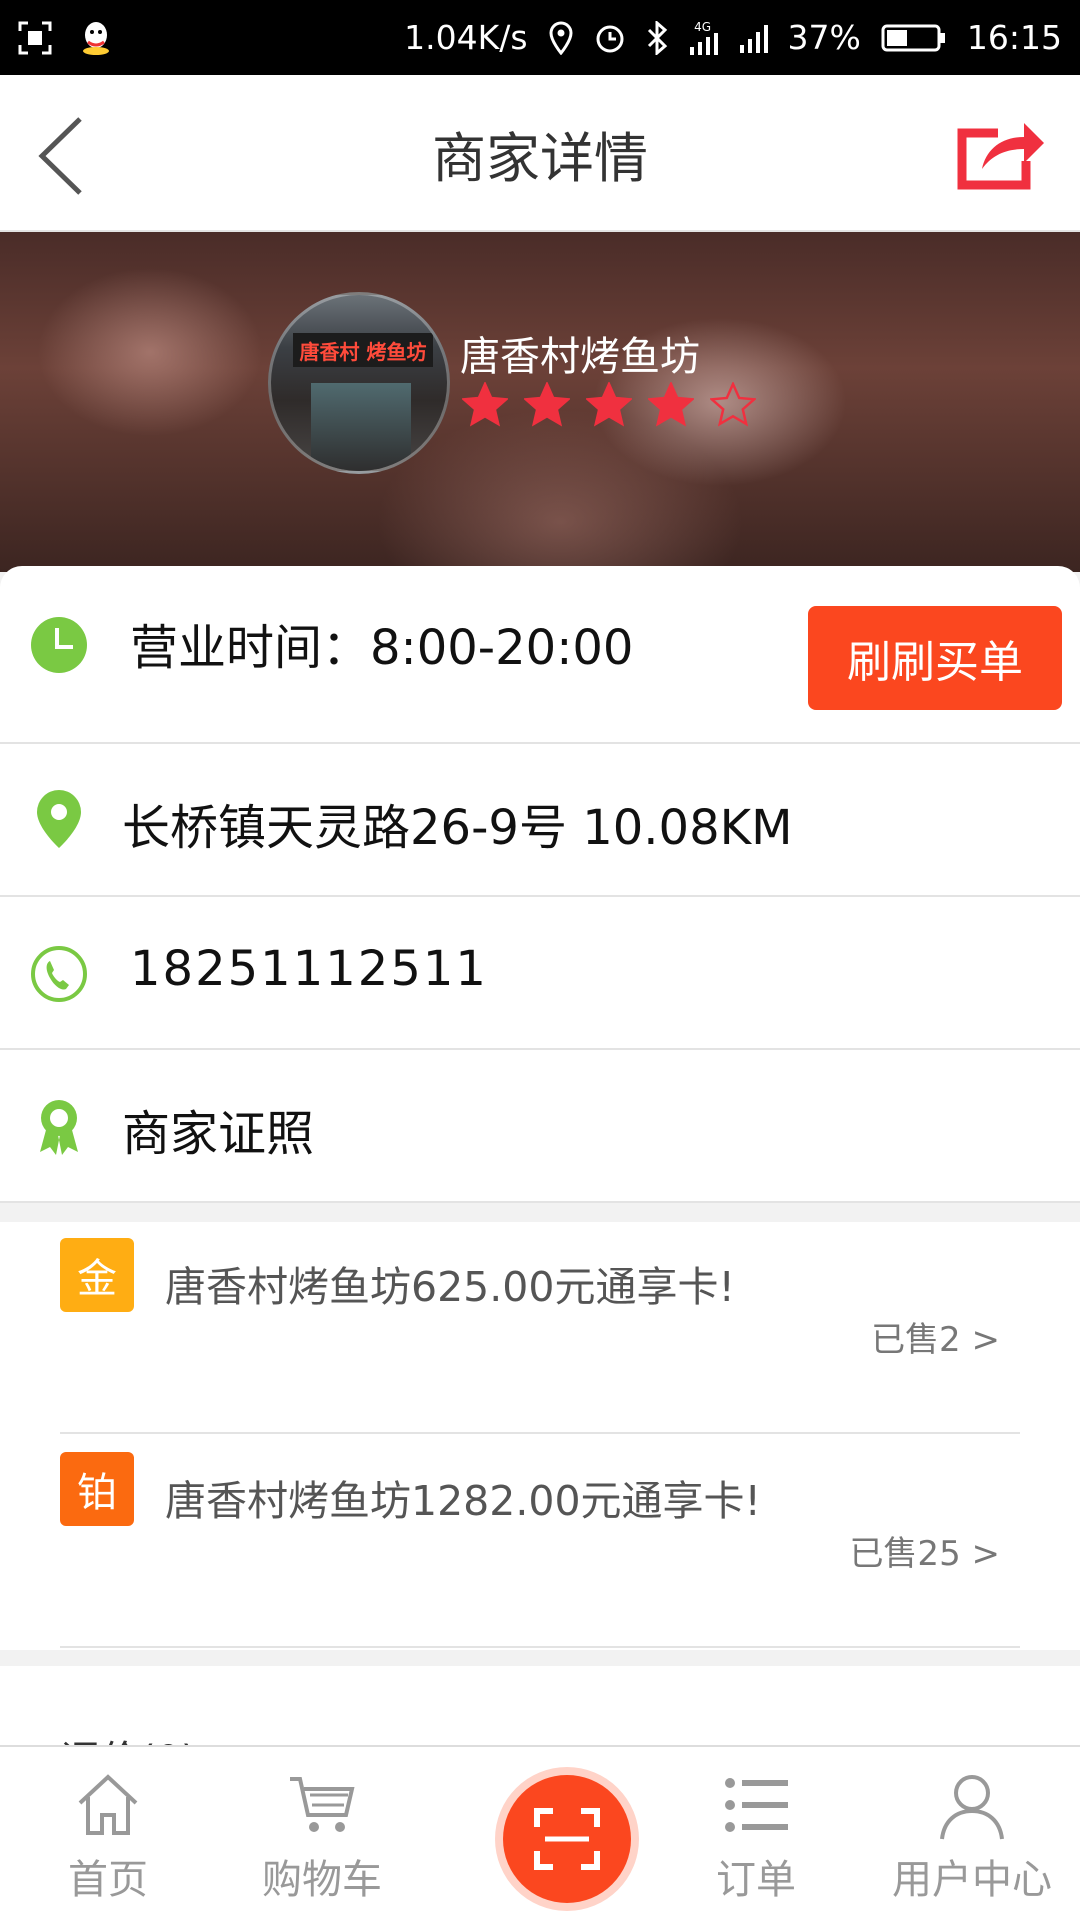  Describe the element at coordinates (540, 973) in the screenshot. I see `phone-row: 18251112511` at that location.